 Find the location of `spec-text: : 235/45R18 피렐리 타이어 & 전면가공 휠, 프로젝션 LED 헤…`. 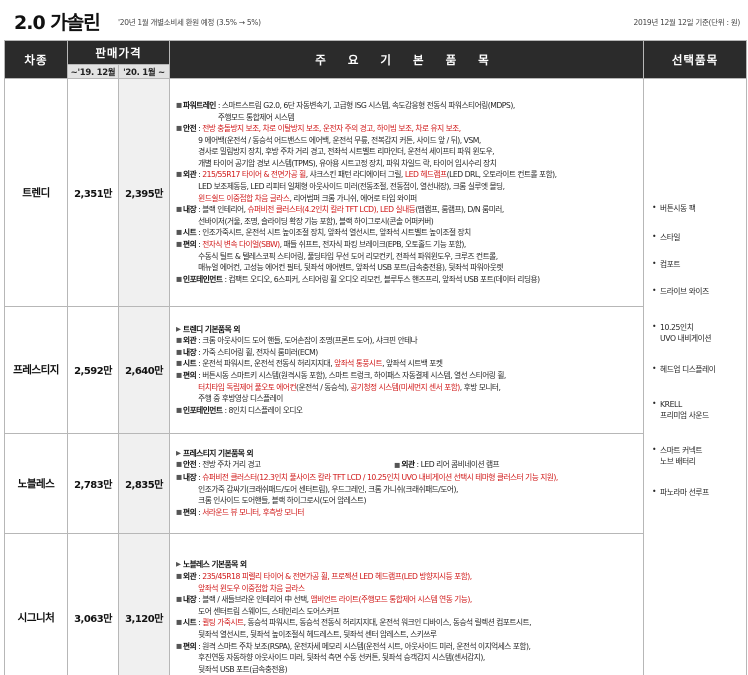

spec-text: : 235/45R18 피렐리 타이어 & 전면가공 휠, 프로젝션 LED 헤… is located at coordinates (418, 577).